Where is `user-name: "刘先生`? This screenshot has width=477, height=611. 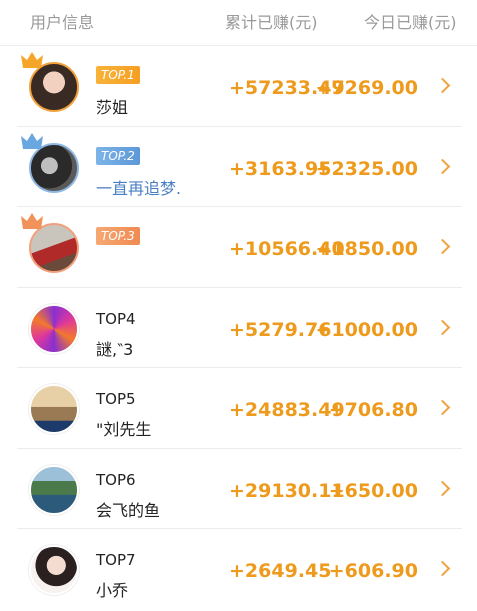
user-name: "刘先生 is located at coordinates (124, 429).